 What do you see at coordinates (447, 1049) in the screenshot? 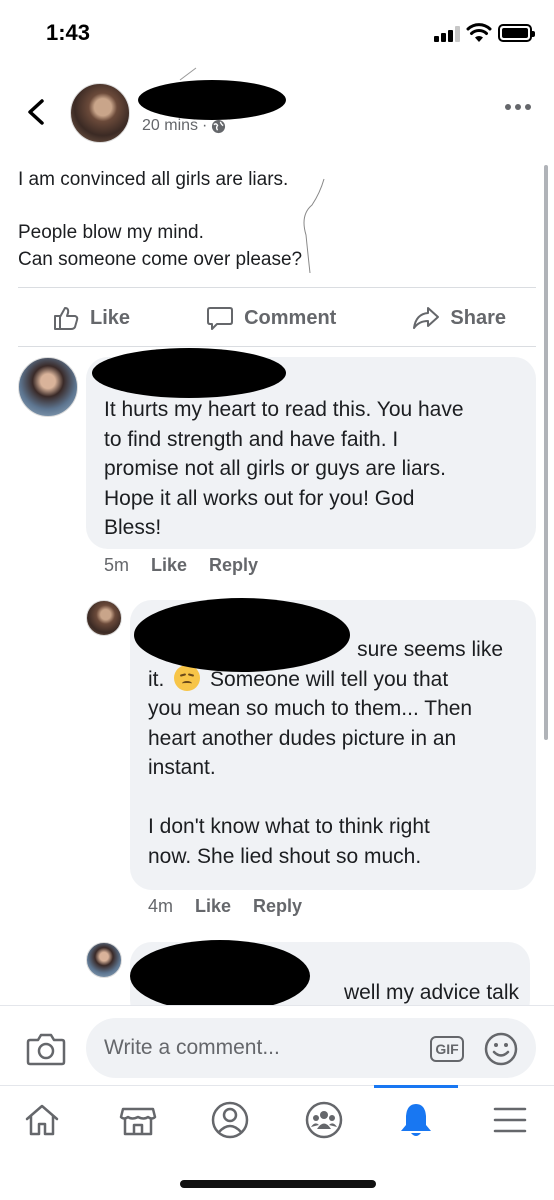
I see `gif-button: GIF` at bounding box center [447, 1049].